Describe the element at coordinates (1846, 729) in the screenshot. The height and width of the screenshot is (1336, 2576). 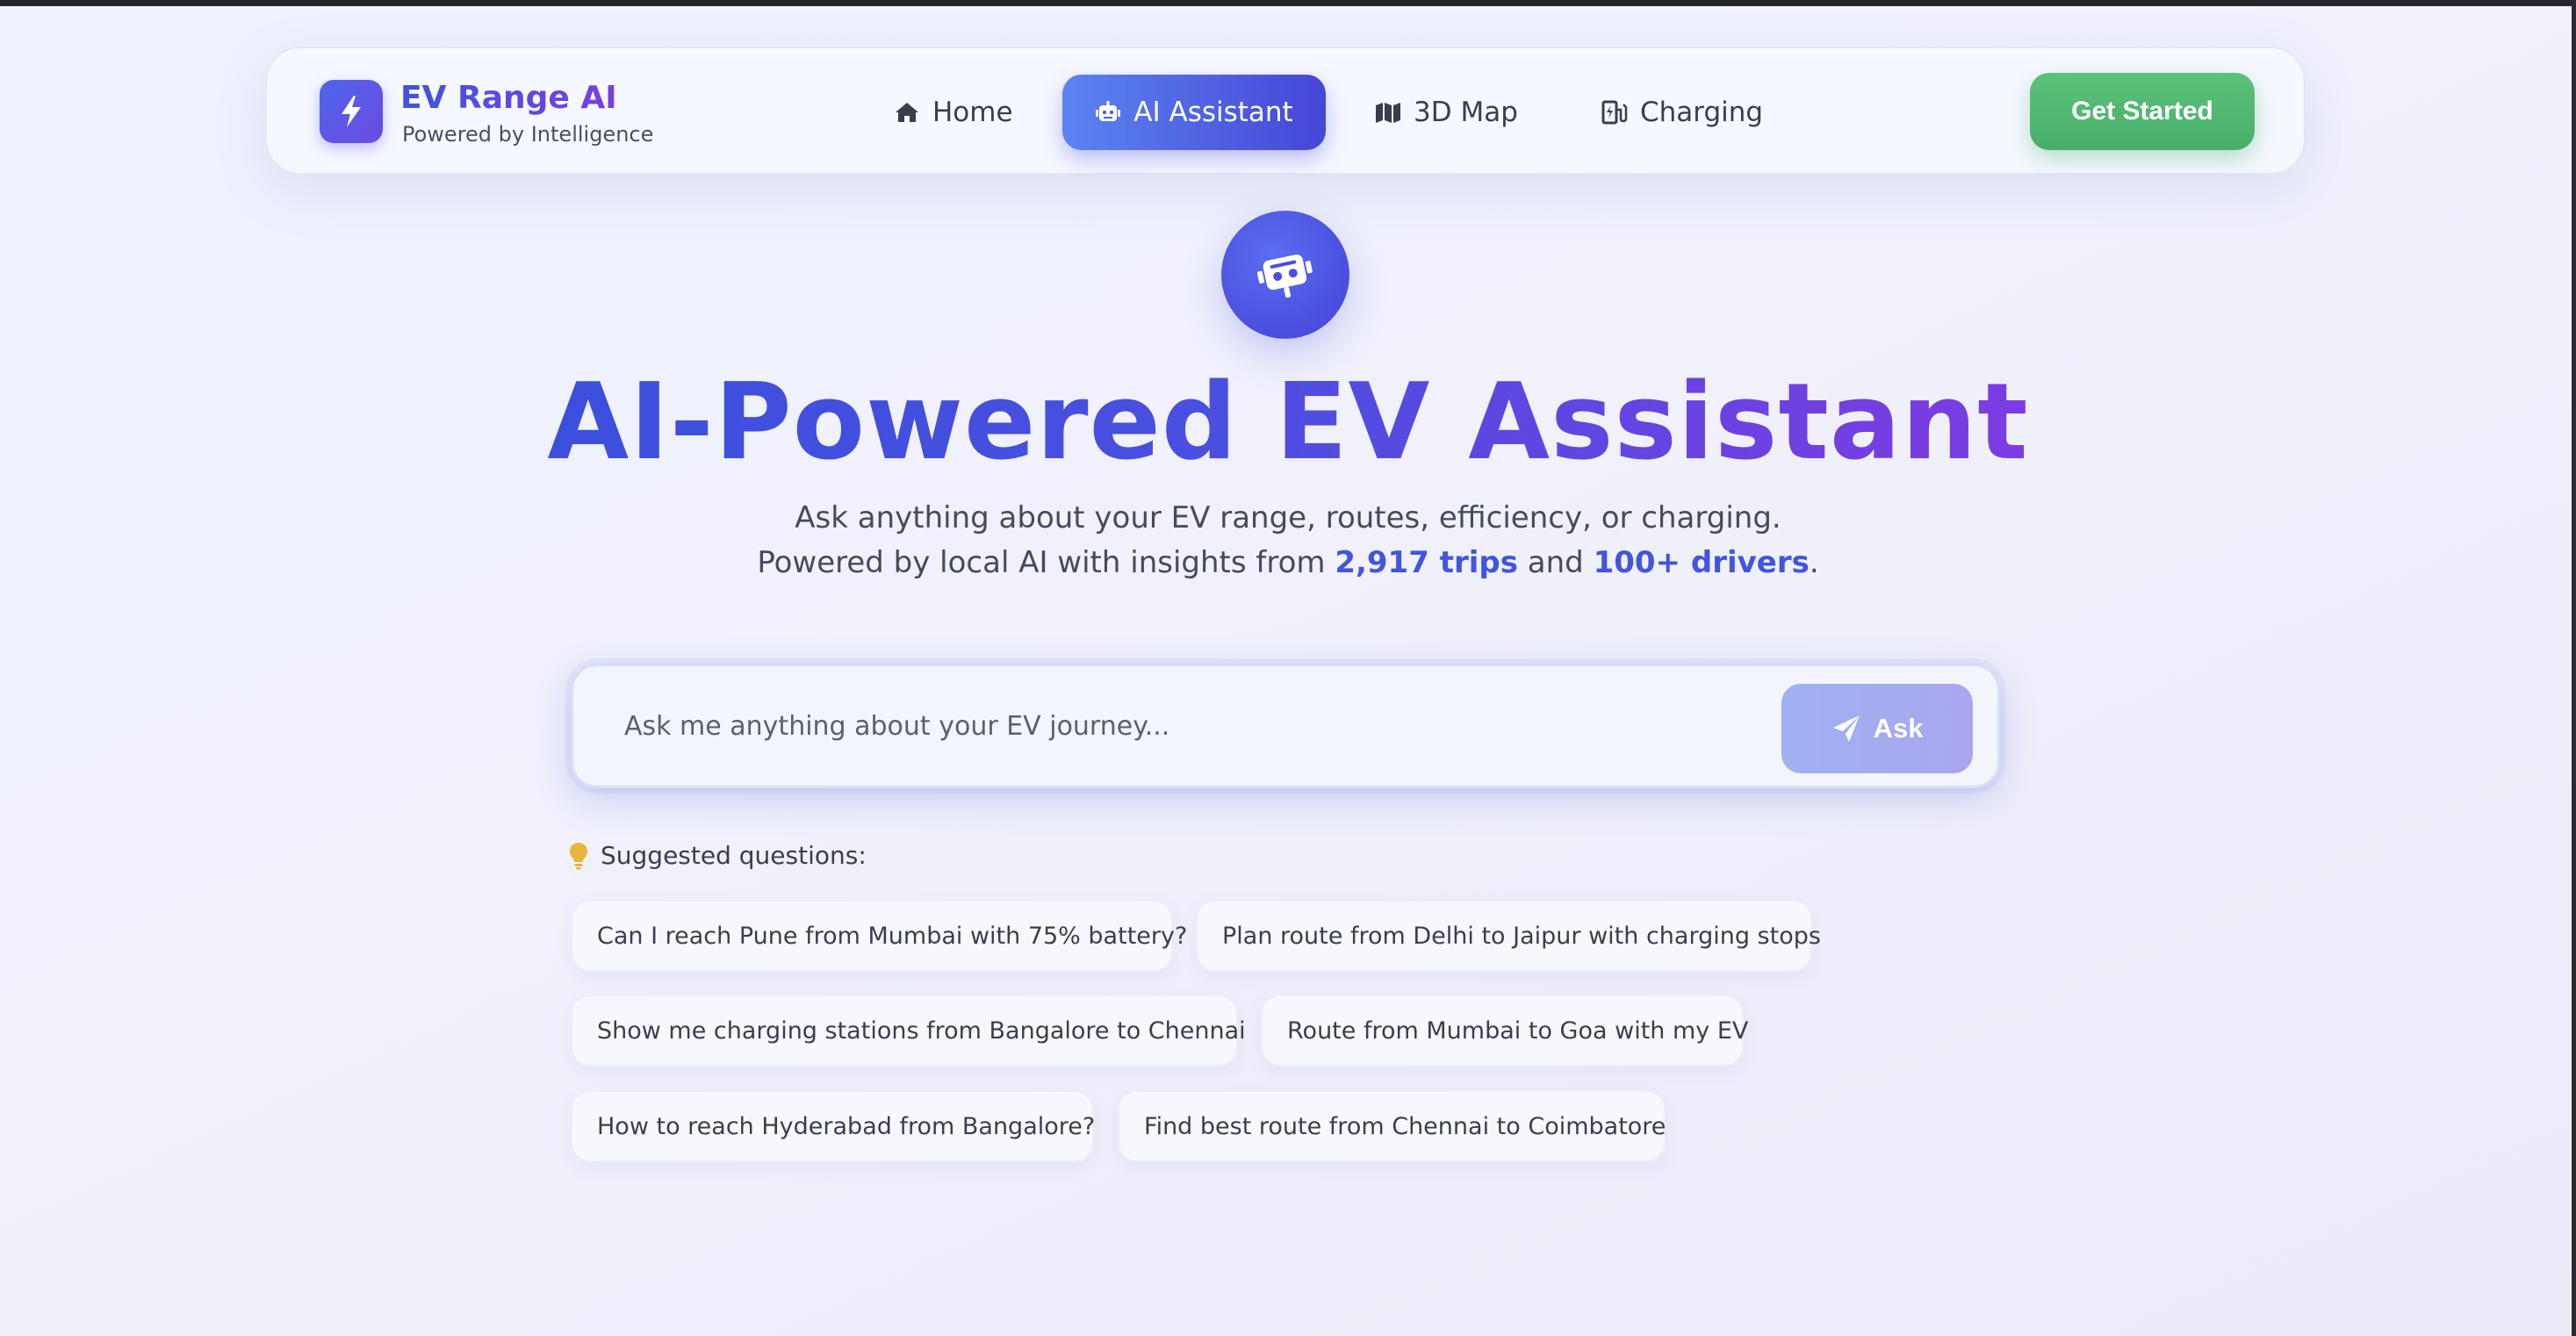
I see `paper-plane-icon` at that location.